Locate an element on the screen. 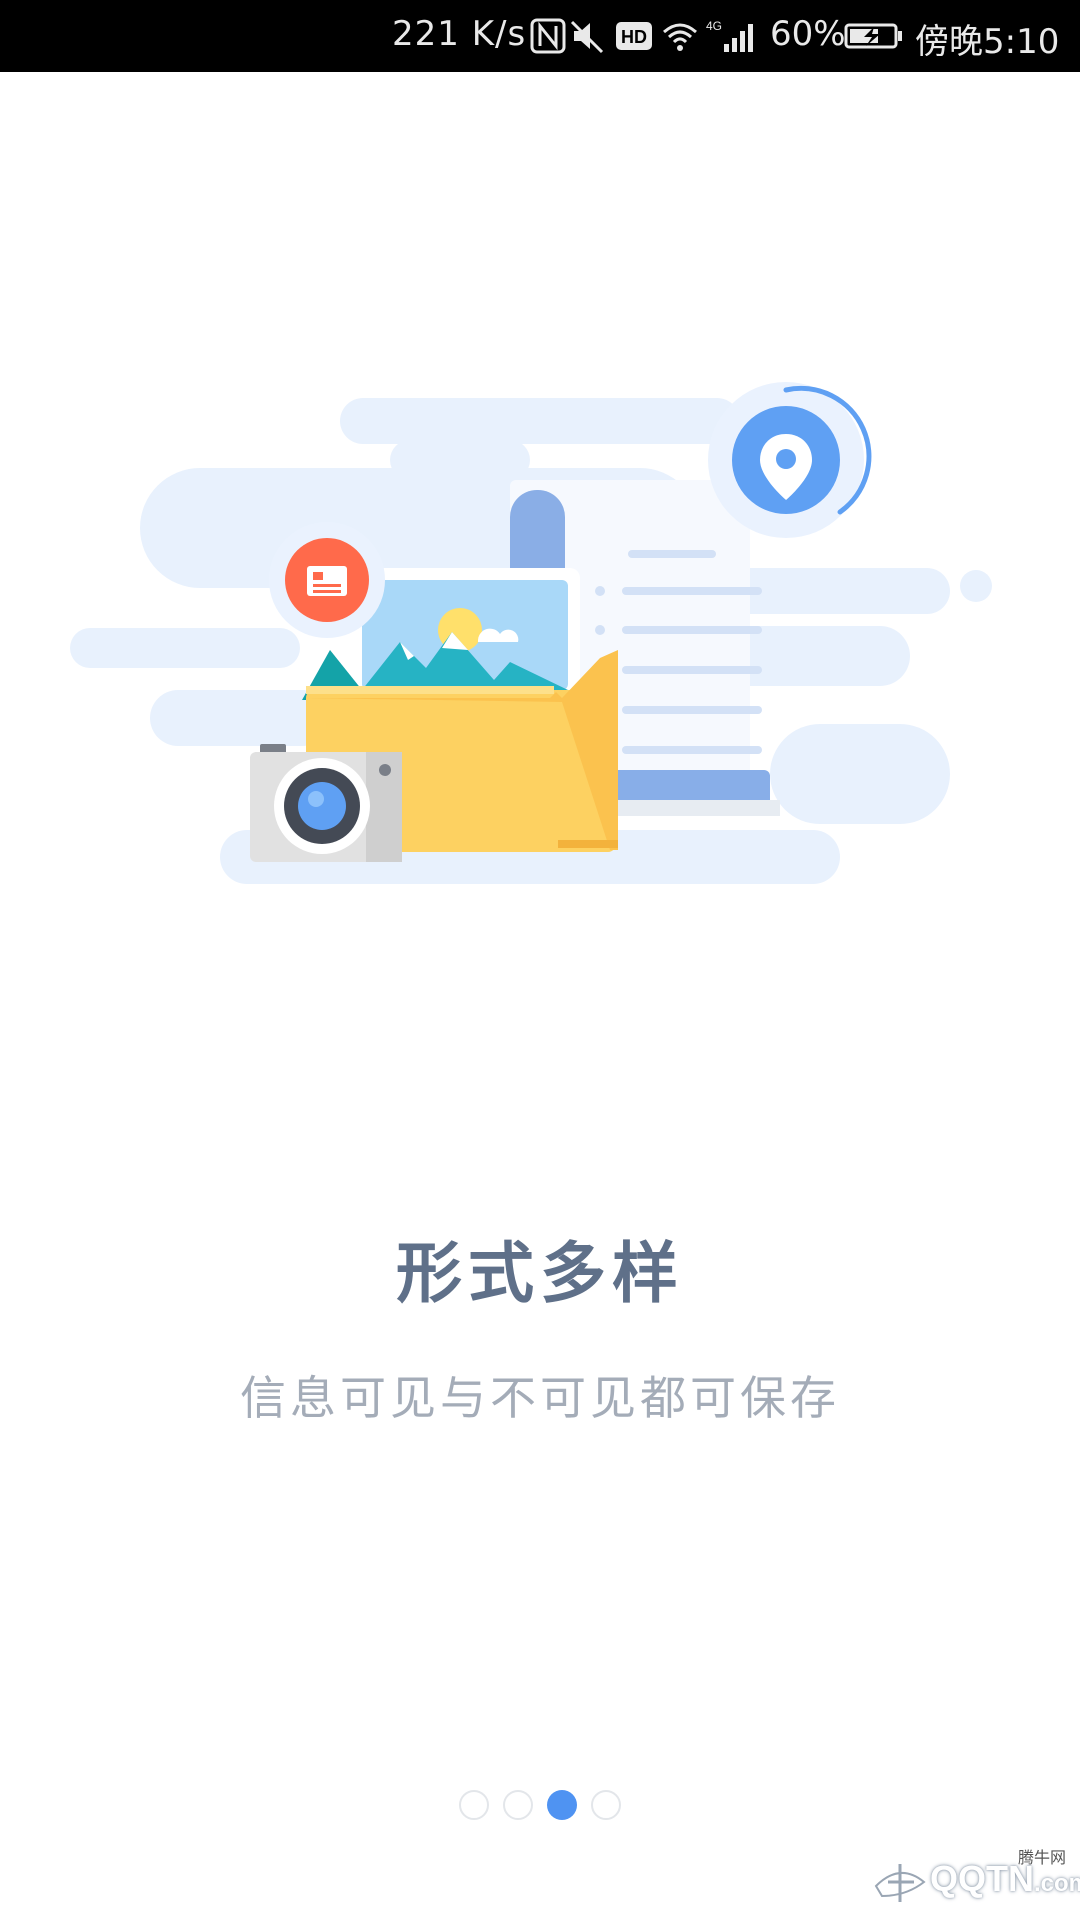  watermark: 腾牛网 QQTN.com is located at coordinates (975, 1877).